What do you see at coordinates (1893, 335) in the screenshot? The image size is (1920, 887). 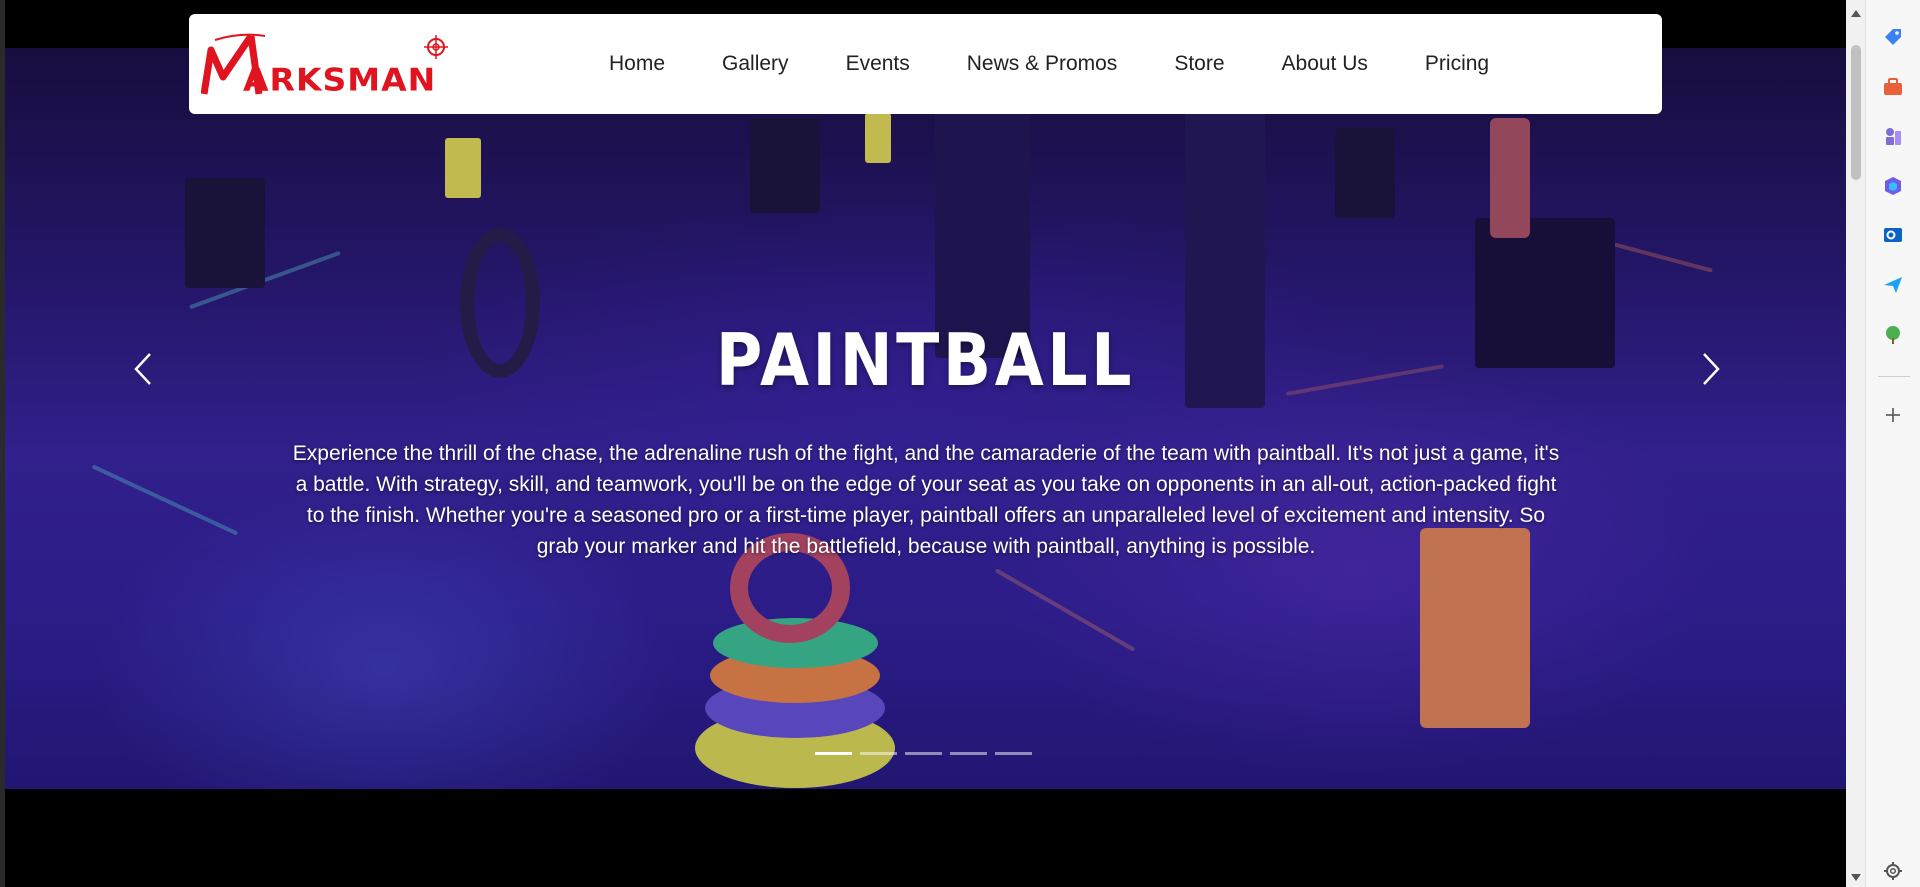 I see `tree-icon` at bounding box center [1893, 335].